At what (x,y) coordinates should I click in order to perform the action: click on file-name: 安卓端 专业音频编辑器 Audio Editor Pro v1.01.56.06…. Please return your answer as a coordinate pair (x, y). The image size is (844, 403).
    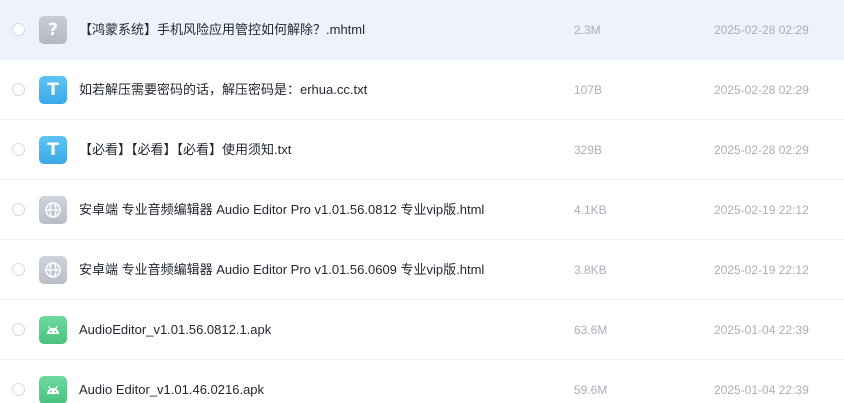
    Looking at the image, I should click on (281, 270).